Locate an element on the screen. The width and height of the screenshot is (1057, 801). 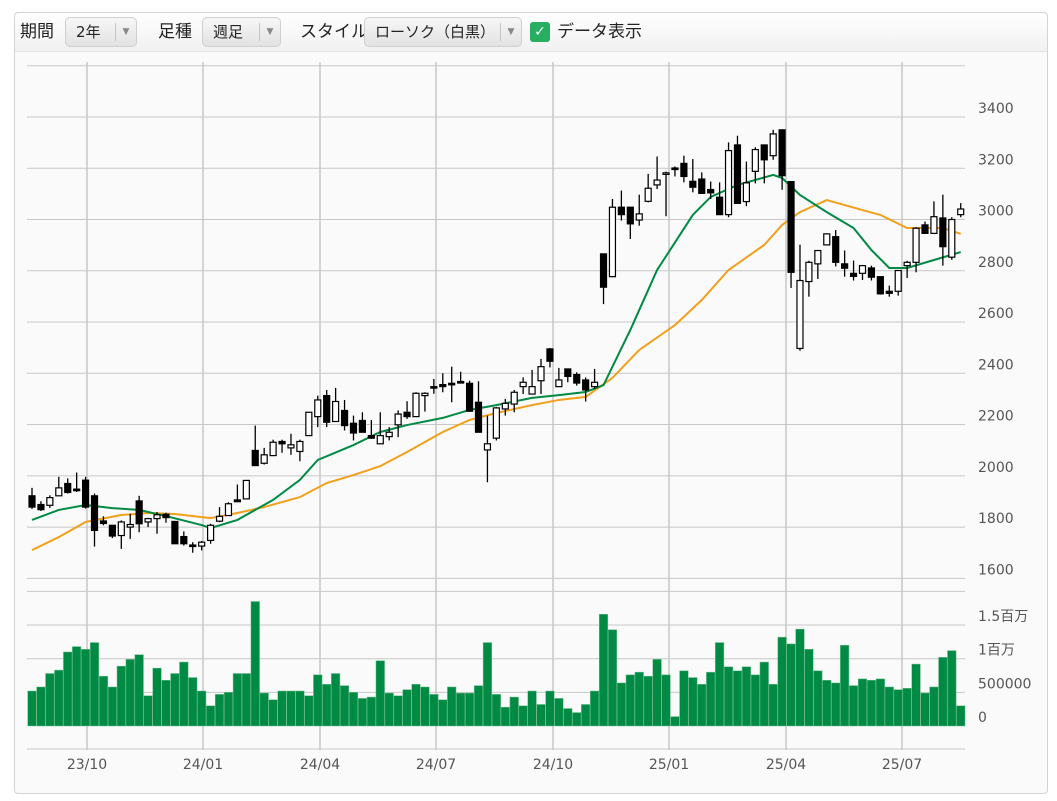
volume-tick-label: 1百万 is located at coordinates (996, 651).